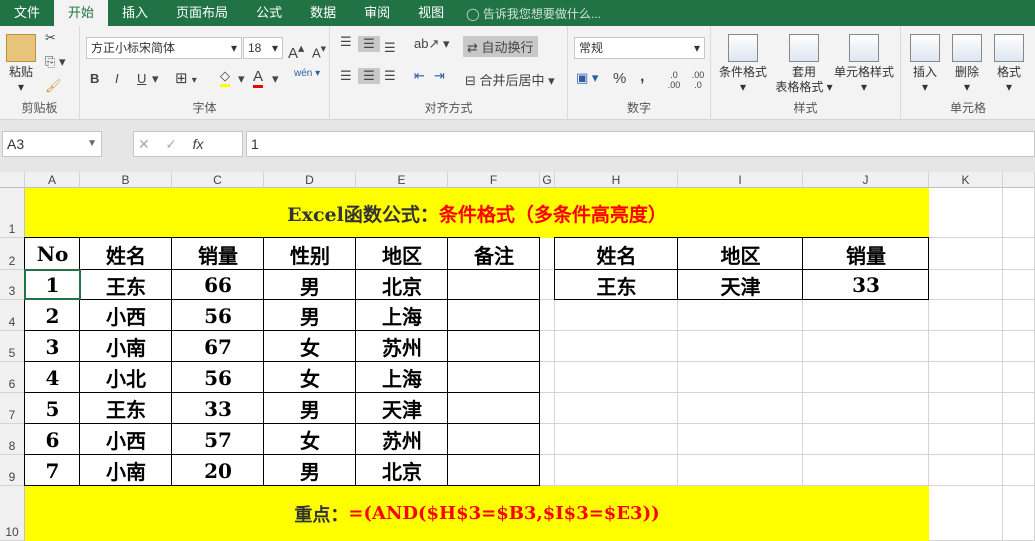 The height and width of the screenshot is (541, 1035). Describe the element at coordinates (639, 48) in the screenshot. I see `number-format-select: 常规 ▾` at that location.